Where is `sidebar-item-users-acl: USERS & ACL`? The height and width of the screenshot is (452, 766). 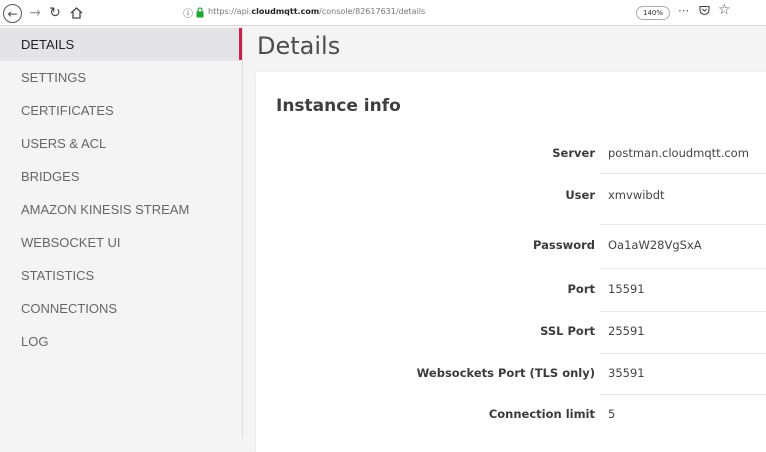 sidebar-item-users-acl: USERS & ACL is located at coordinates (120, 143).